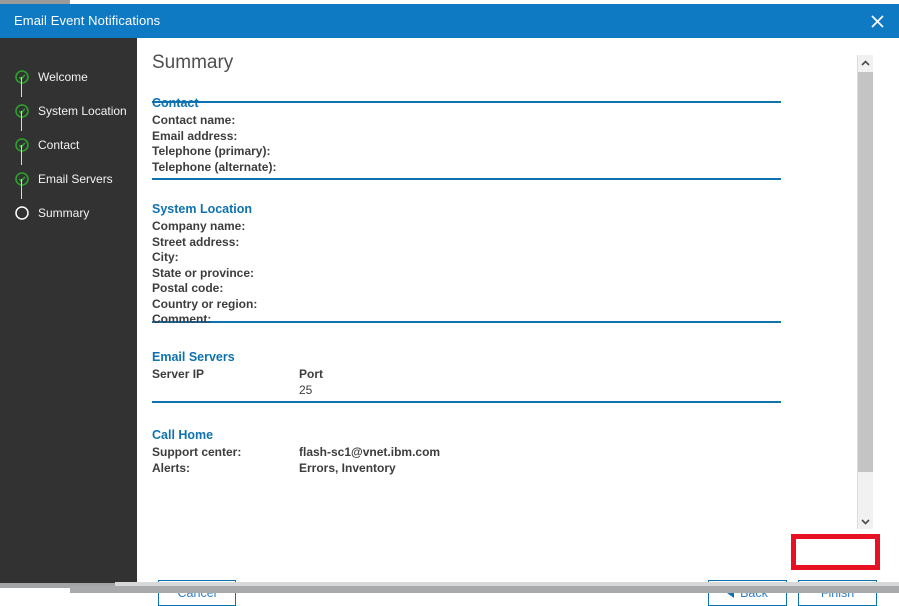 The height and width of the screenshot is (606, 899). What do you see at coordinates (175, 103) in the screenshot?
I see `section-title: Contact` at bounding box center [175, 103].